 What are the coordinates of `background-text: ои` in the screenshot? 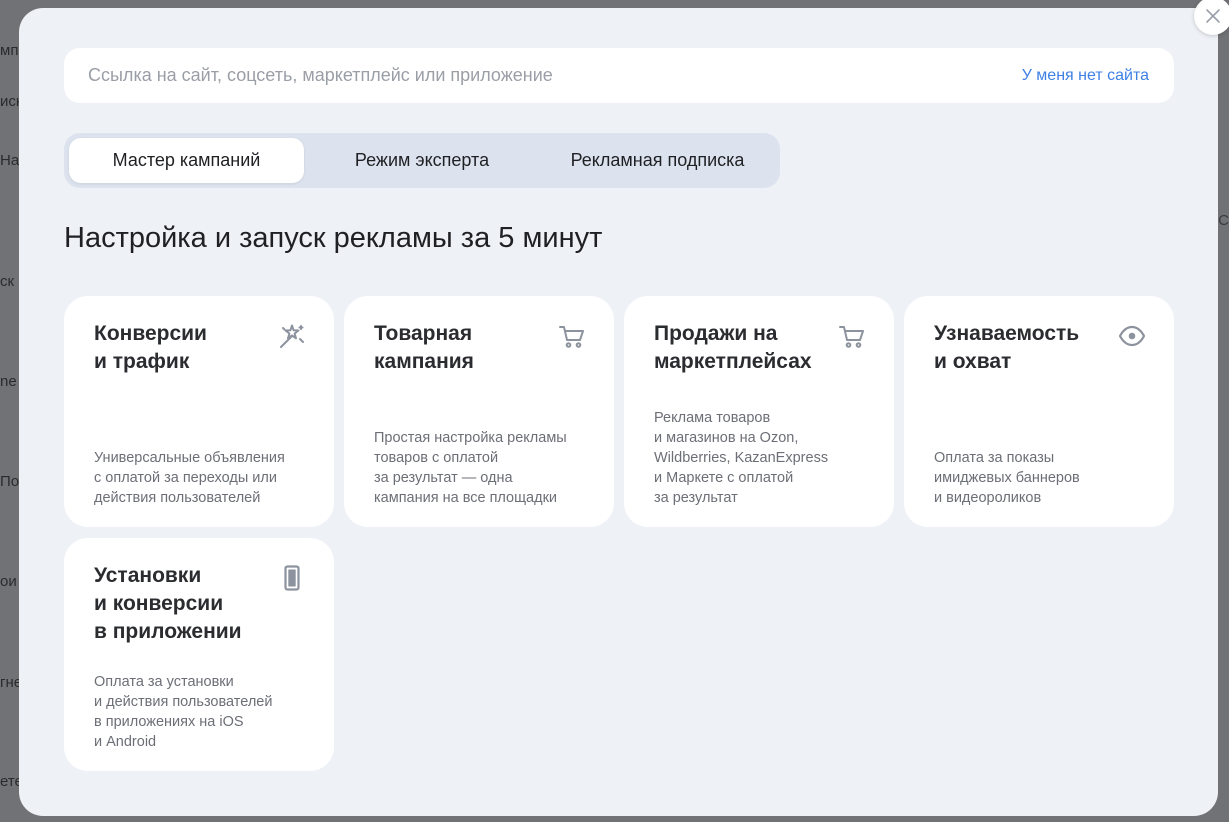 It's located at (8, 581).